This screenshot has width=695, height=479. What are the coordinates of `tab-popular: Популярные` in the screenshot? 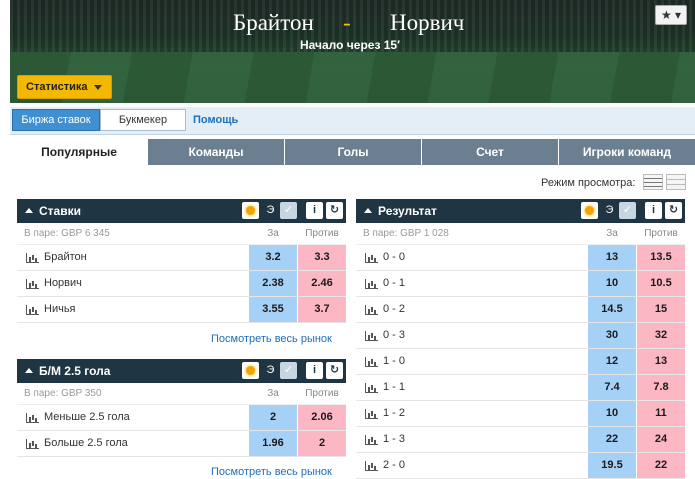 It's located at (79, 152).